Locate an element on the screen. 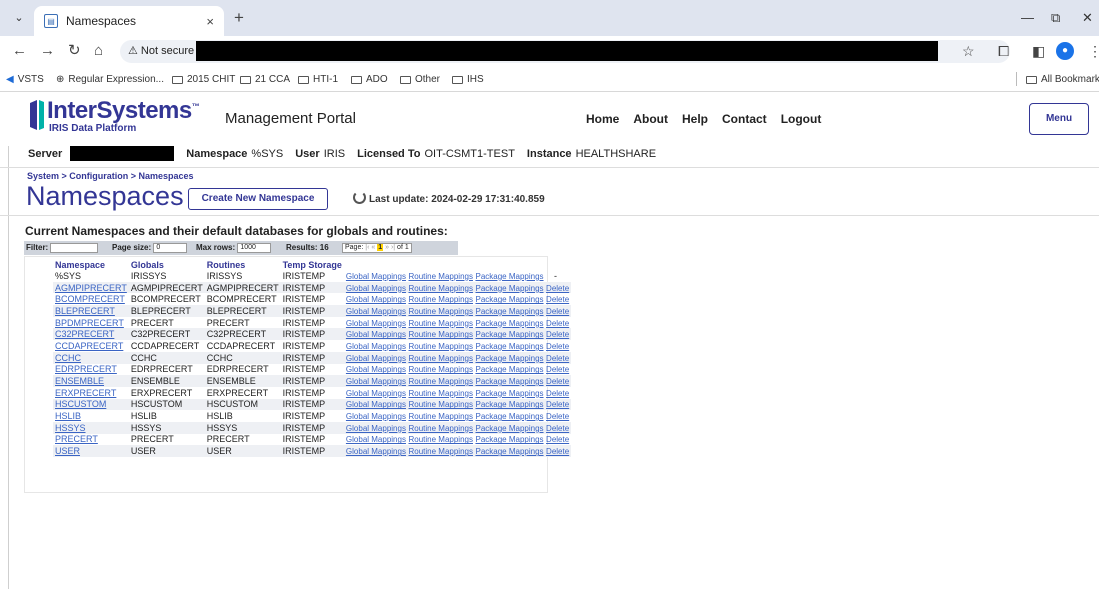  nav-about: About is located at coordinates (650, 119).